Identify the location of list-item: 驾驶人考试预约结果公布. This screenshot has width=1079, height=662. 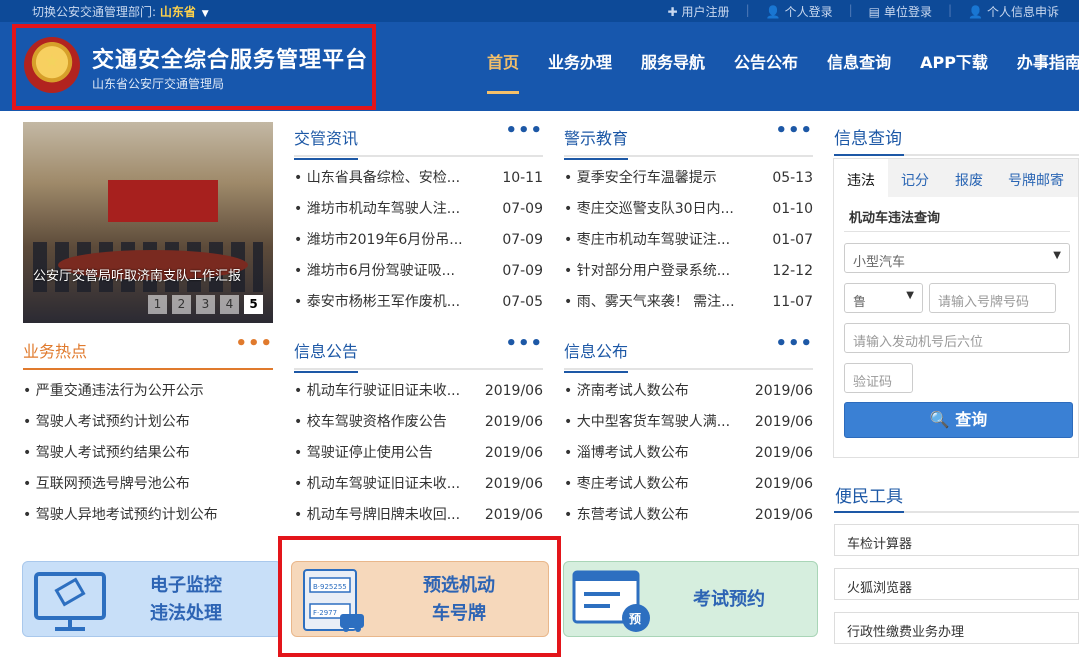
(148, 453).